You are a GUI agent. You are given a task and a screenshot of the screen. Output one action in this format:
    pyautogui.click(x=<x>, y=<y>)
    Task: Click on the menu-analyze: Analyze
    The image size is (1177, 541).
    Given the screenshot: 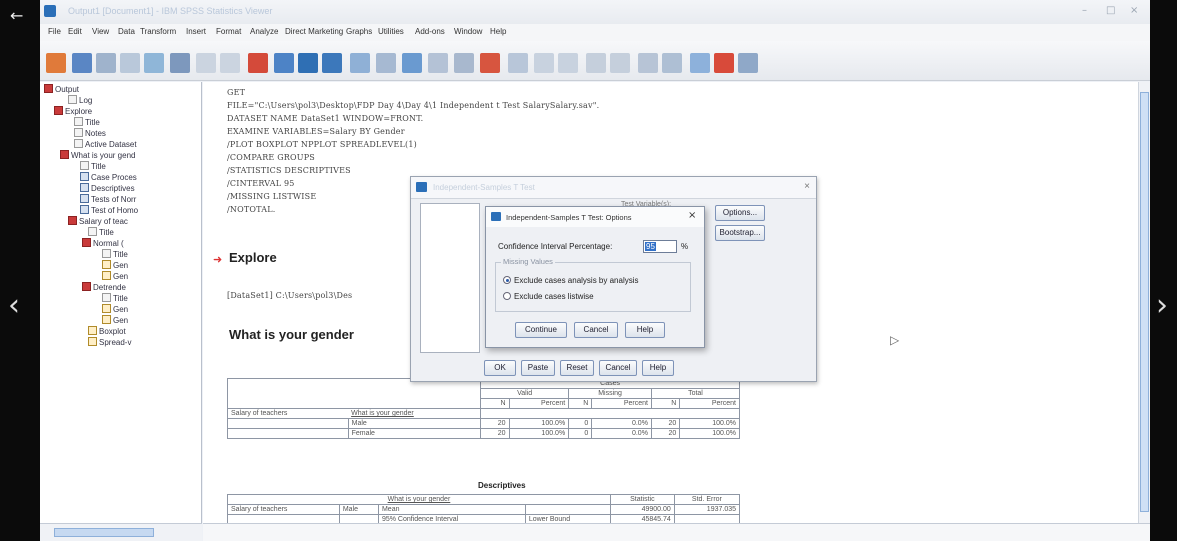 What is the action you would take?
    pyautogui.click(x=264, y=31)
    